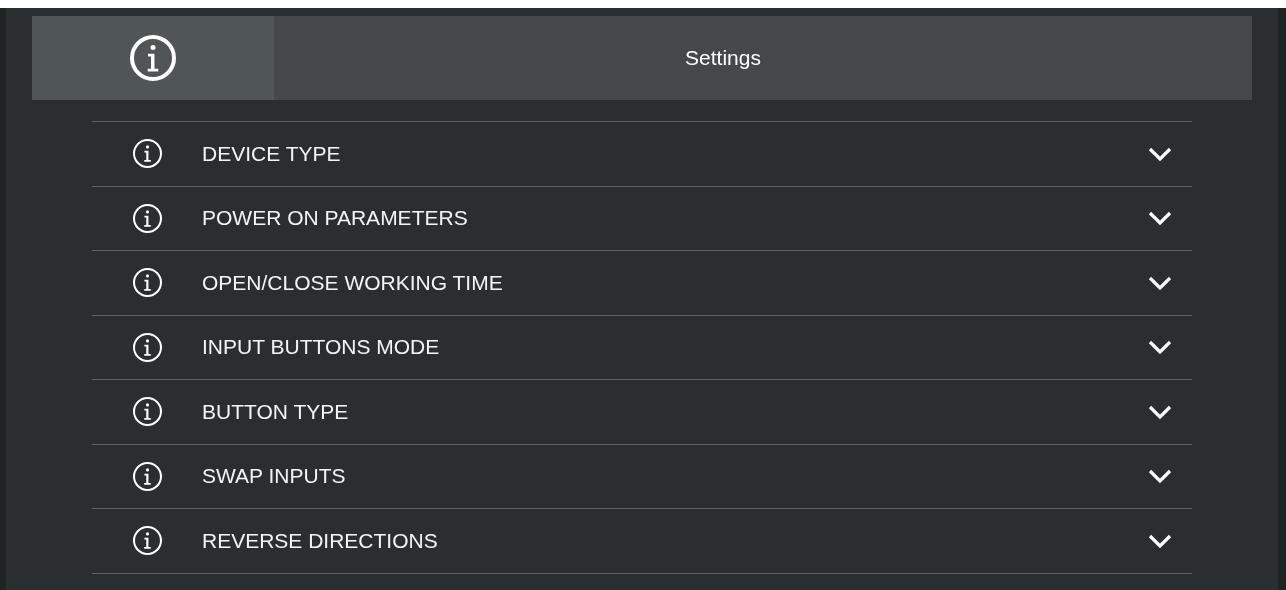 The image size is (1286, 590). What do you see at coordinates (272, 153) in the screenshot?
I see `section-label: DEVICE TYPE` at bounding box center [272, 153].